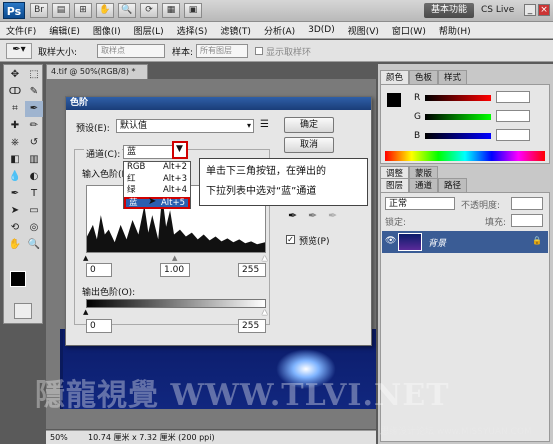  What do you see at coordinates (14, 10) in the screenshot?
I see `photoshop-logo: Ps` at bounding box center [14, 10].